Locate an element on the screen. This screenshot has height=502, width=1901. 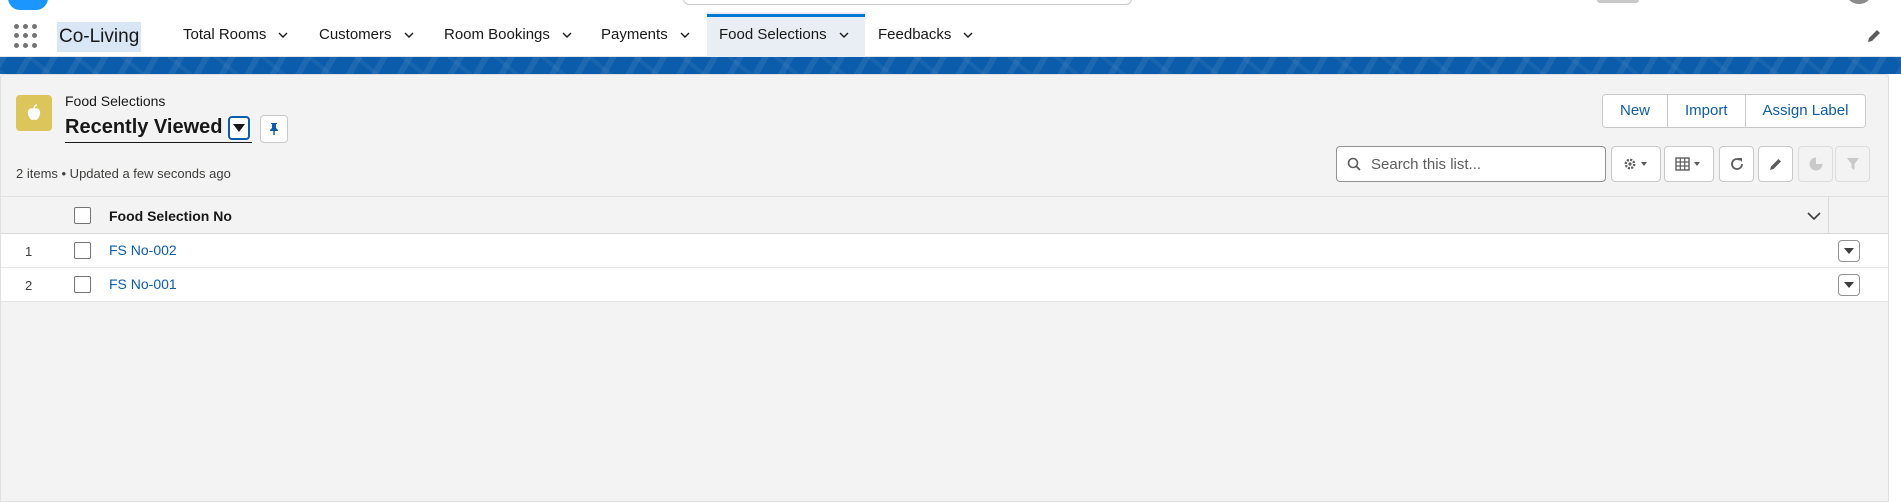
refresh-button is located at coordinates (1736, 164).